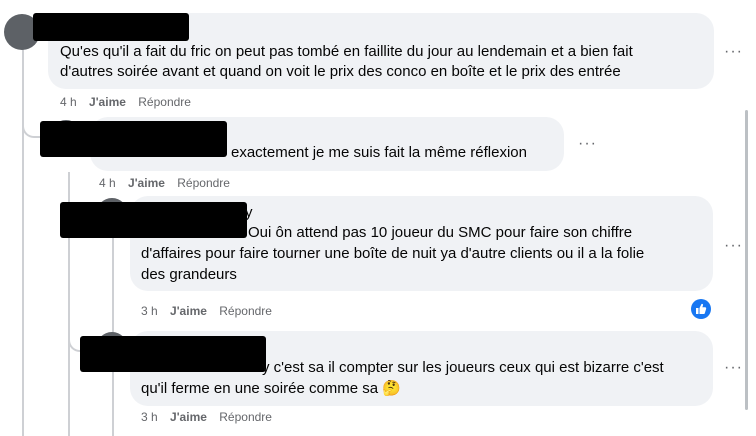  I want to click on thumbs-up-icon, so click(701, 309).